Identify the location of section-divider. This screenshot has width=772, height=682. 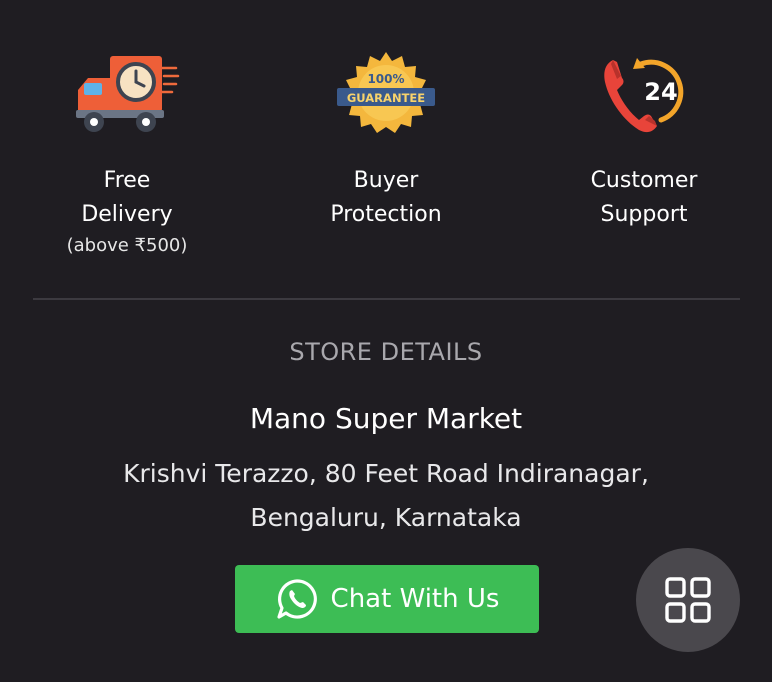
(386, 299).